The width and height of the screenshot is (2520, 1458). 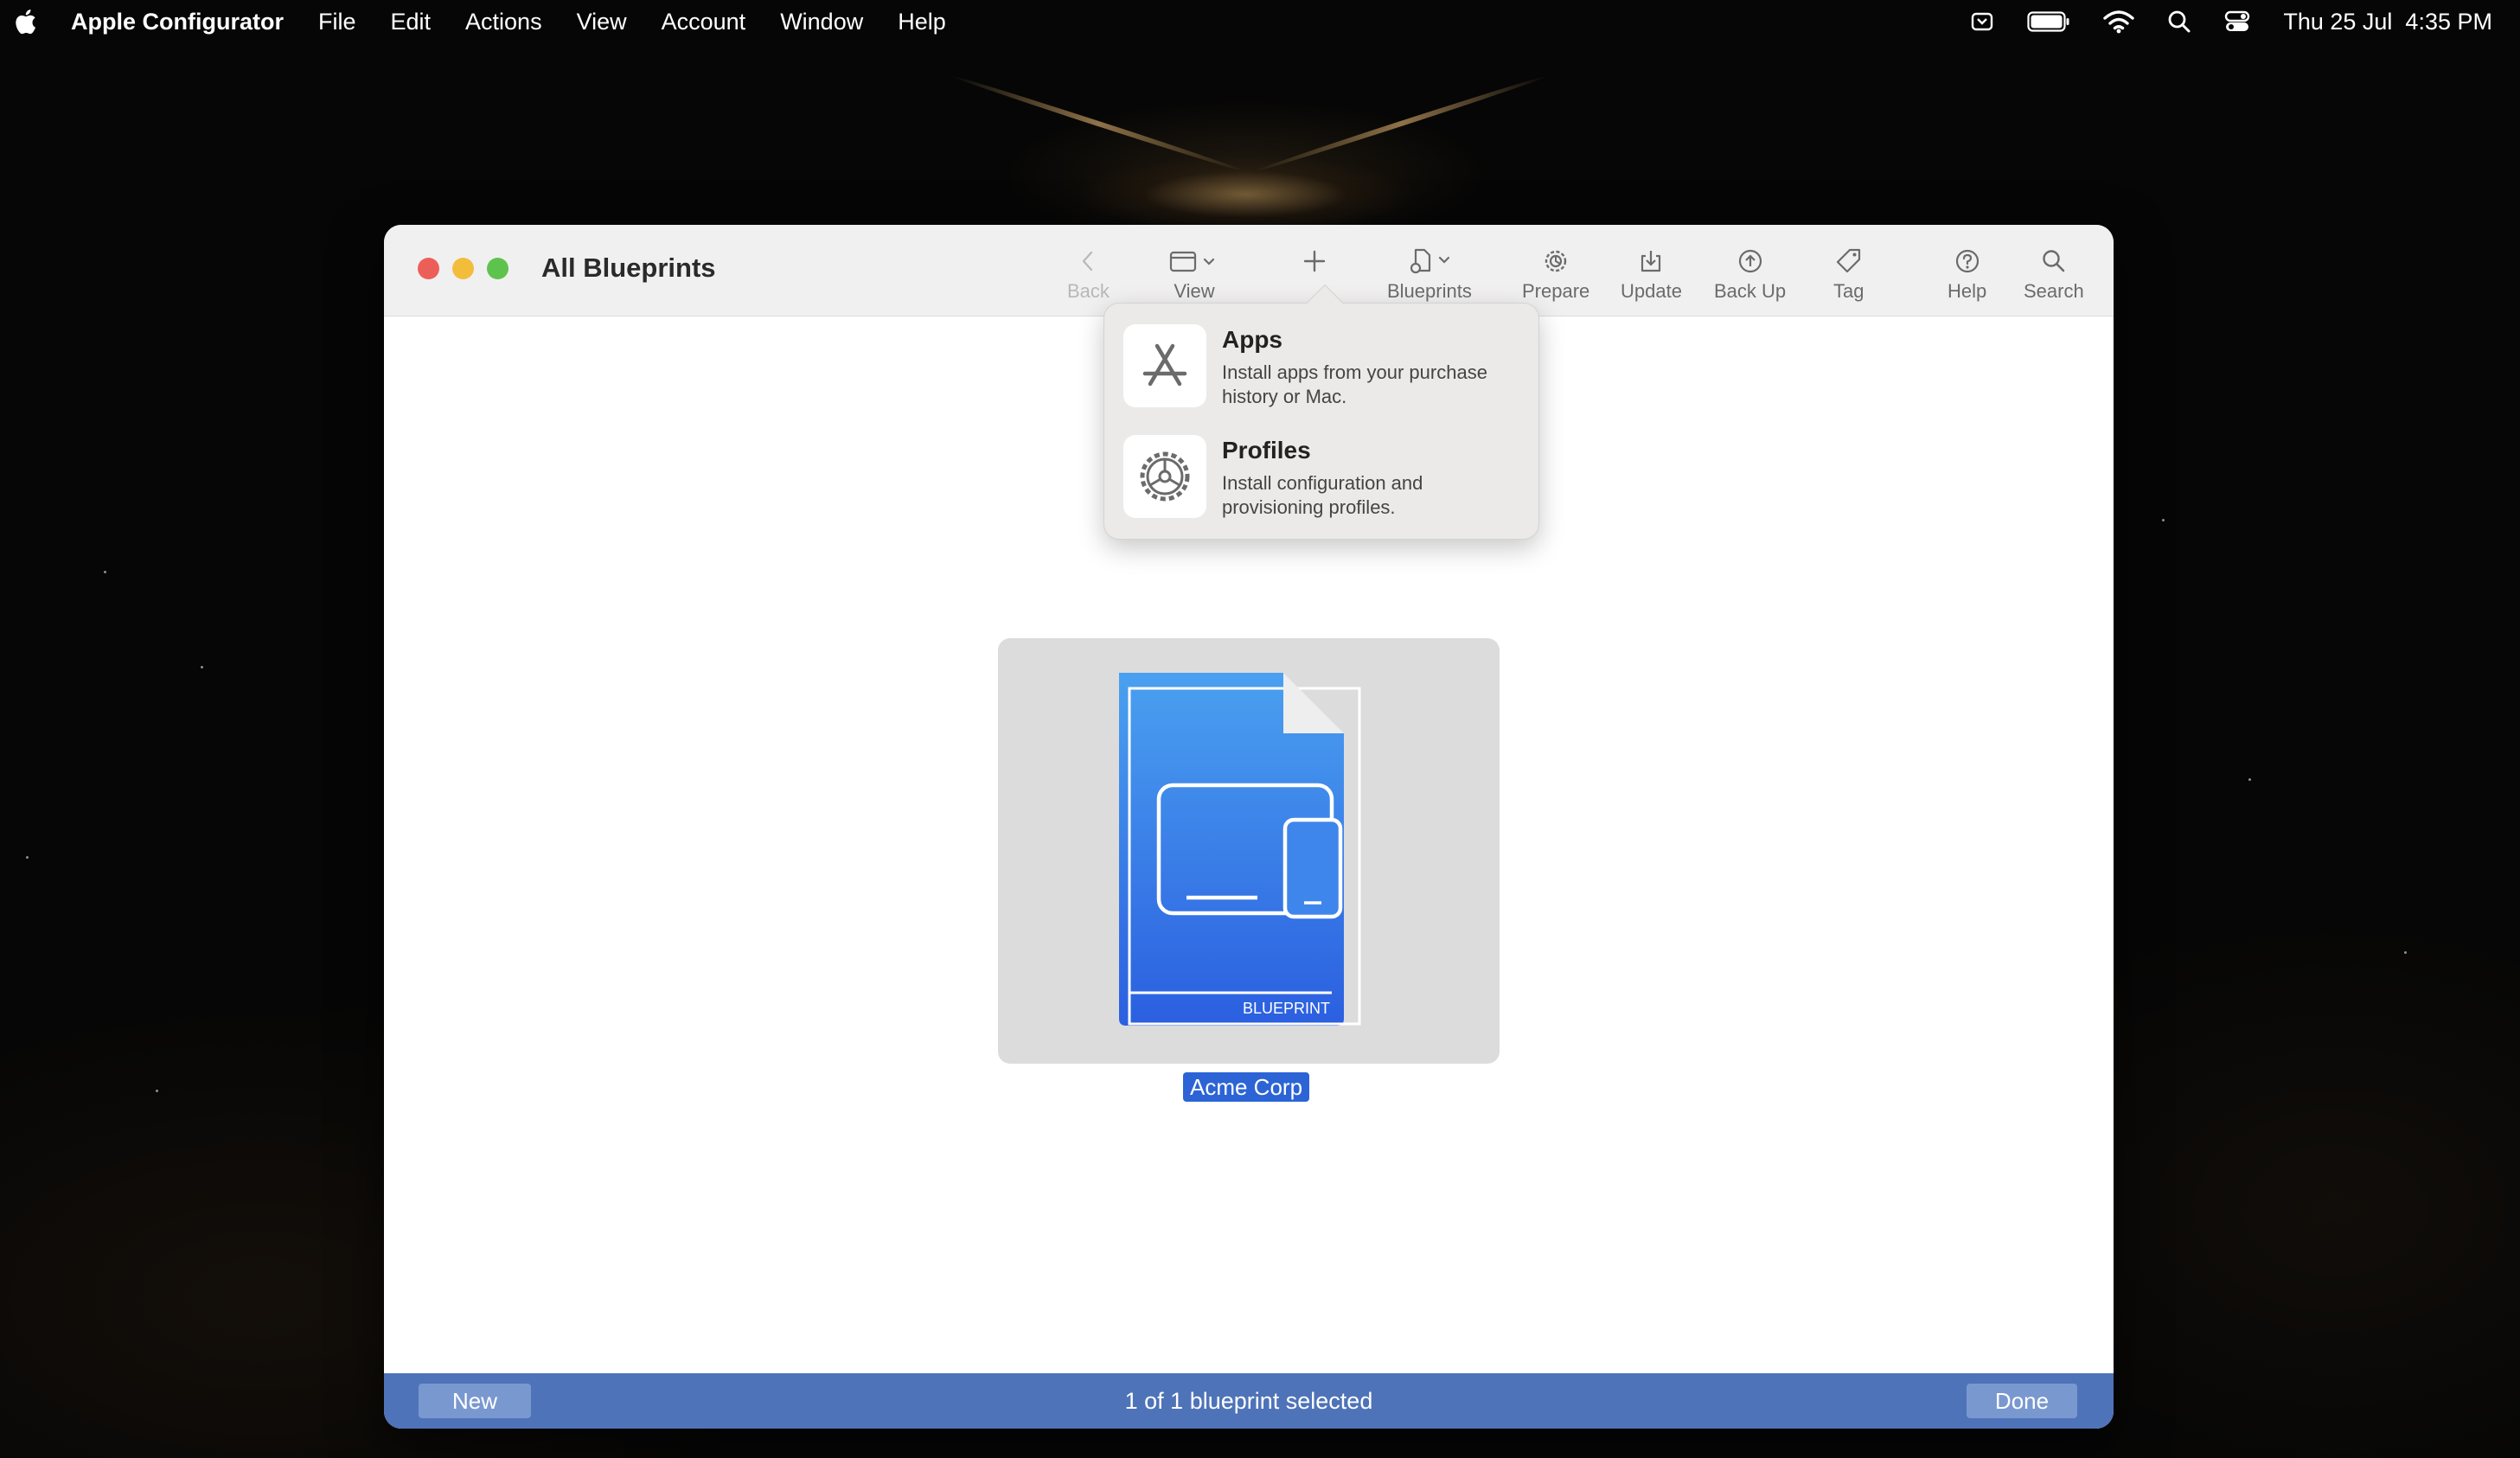 I want to click on menu-actions: Actions, so click(x=504, y=22).